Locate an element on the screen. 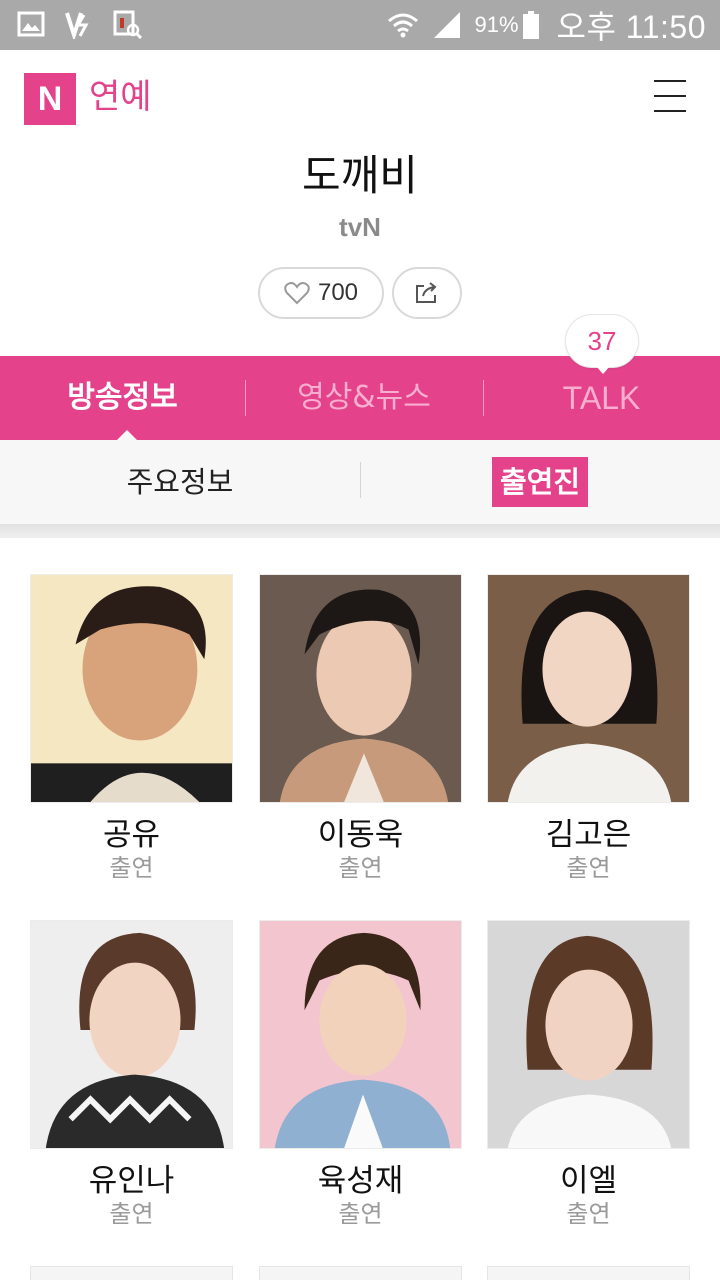 This screenshot has width=720, height=1280. heart-icon is located at coordinates (297, 293).